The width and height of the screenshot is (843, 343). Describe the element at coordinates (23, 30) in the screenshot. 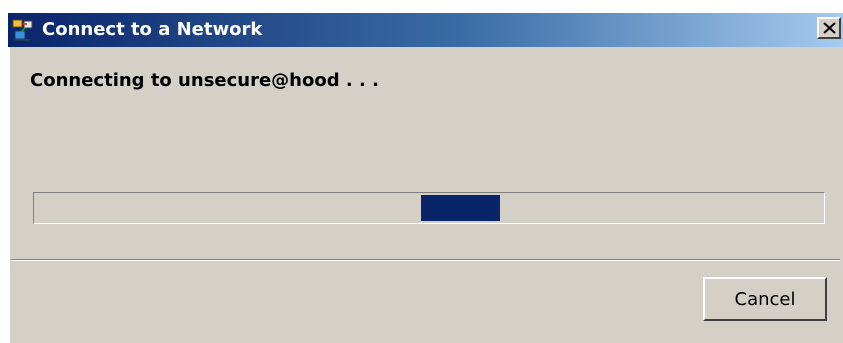

I see `network-connection-icon` at that location.